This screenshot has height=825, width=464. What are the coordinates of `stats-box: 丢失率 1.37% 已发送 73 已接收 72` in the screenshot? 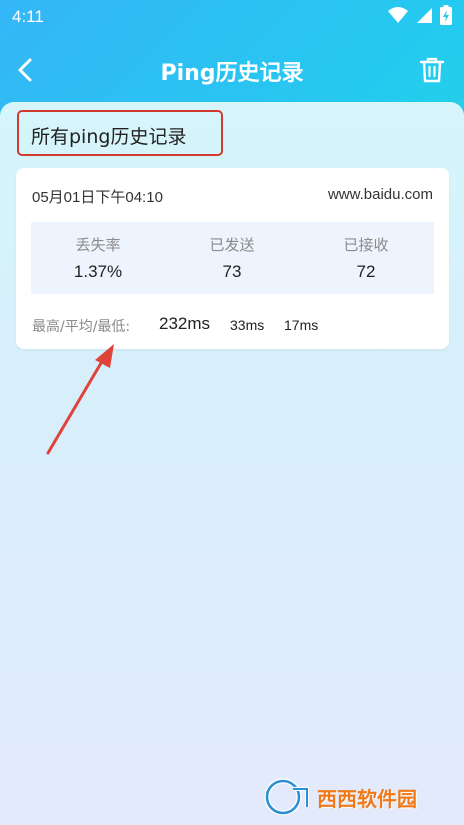 It's located at (232, 258).